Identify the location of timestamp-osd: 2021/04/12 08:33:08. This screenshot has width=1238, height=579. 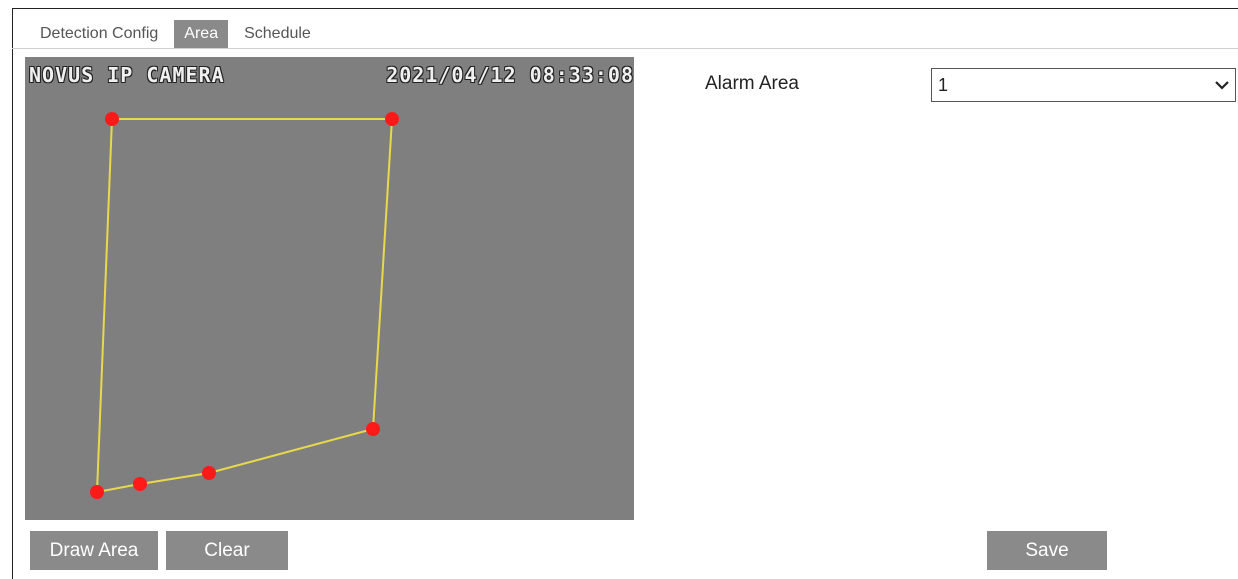
(510, 75).